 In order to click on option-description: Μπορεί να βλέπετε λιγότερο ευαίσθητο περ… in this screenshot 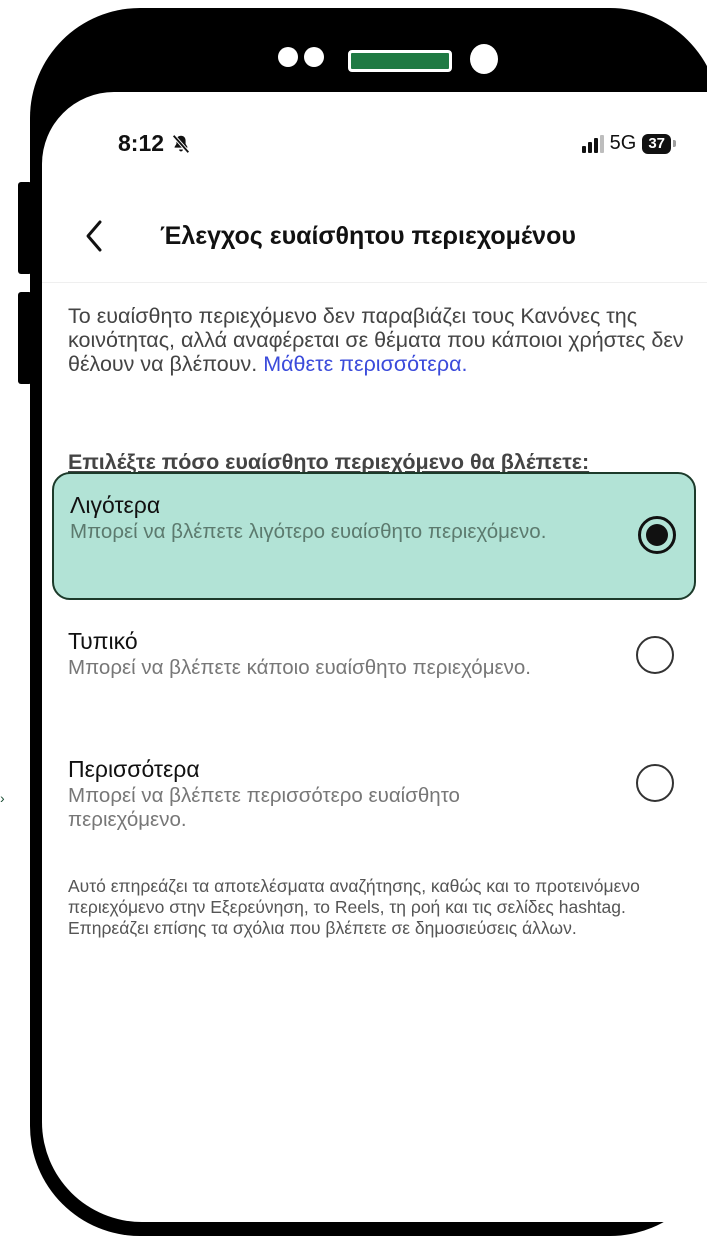, I will do `click(308, 531)`.